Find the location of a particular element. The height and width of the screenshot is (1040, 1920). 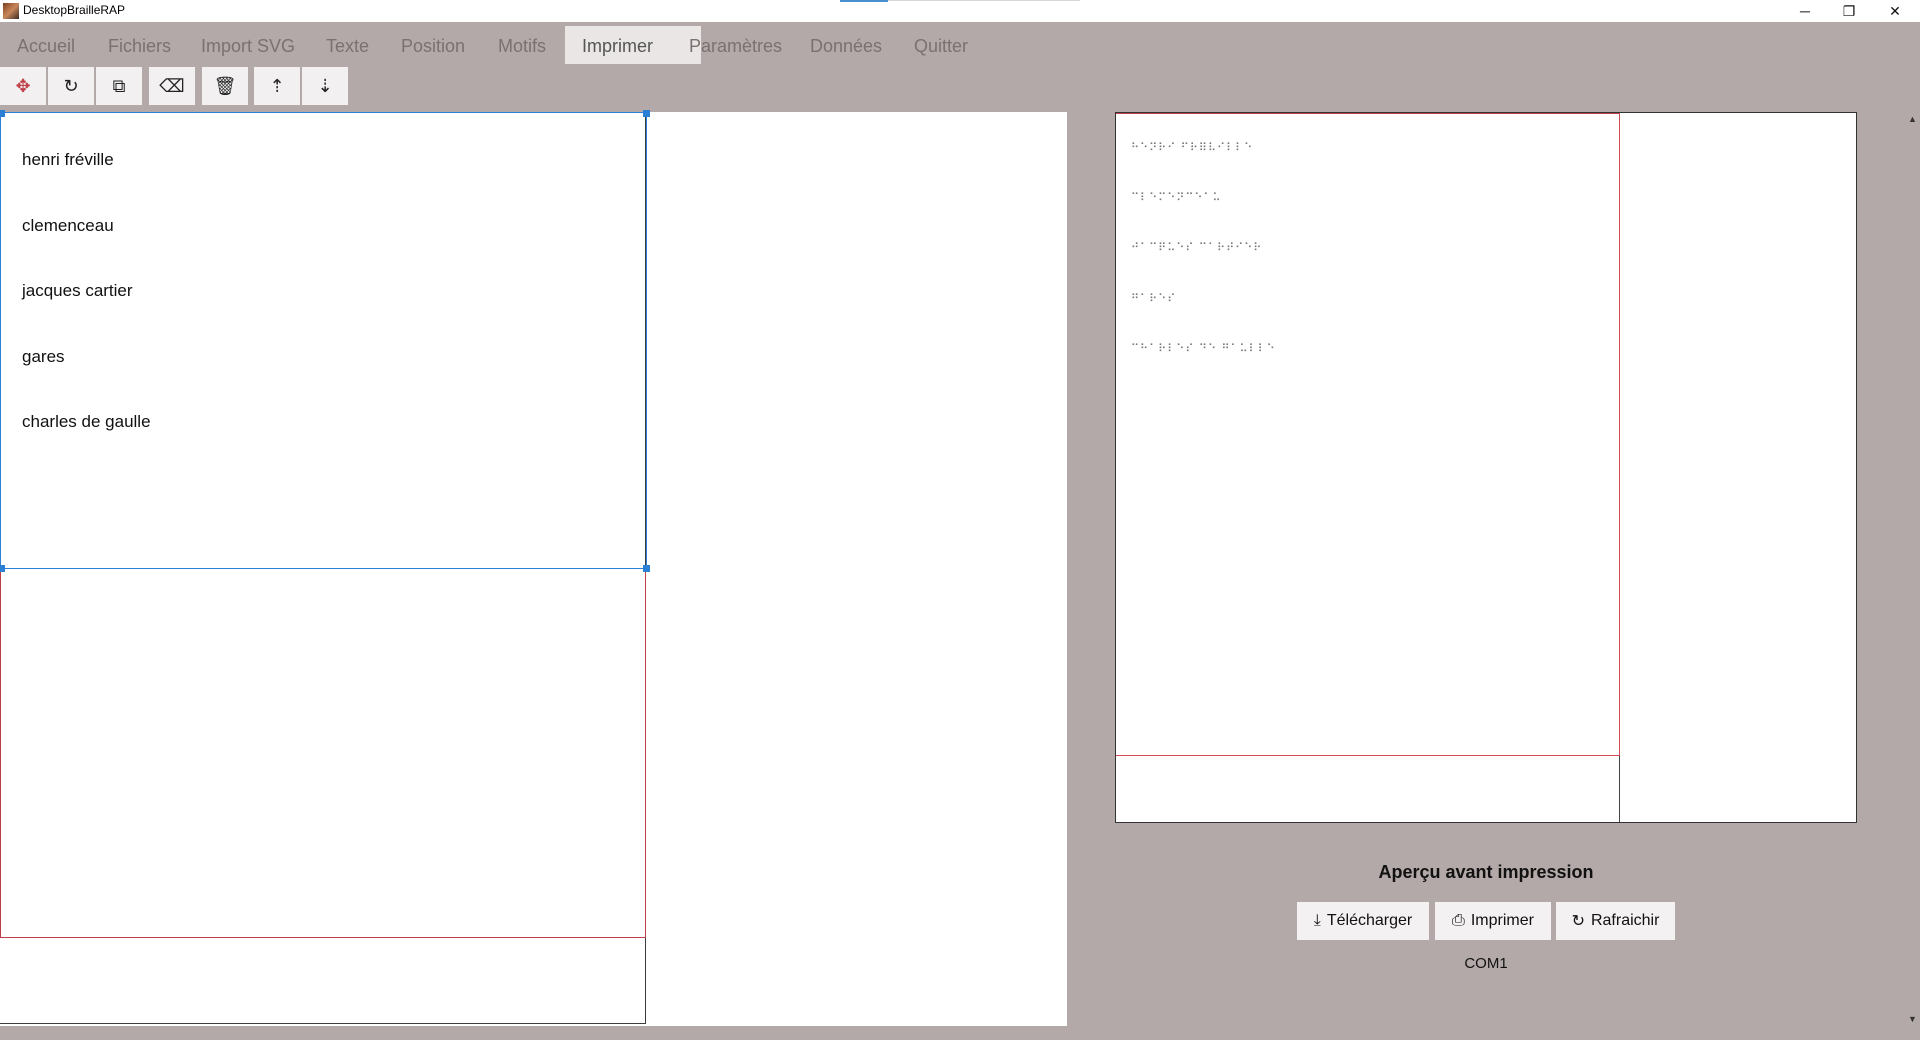

move-icon: ✥ is located at coordinates (23, 85).